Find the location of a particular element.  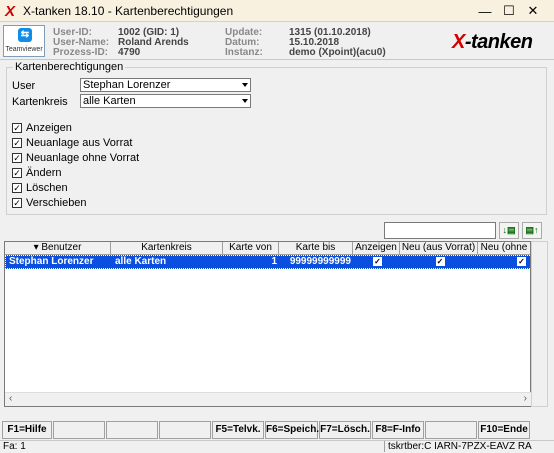

vertical-scrollbar is located at coordinates (539, 324).